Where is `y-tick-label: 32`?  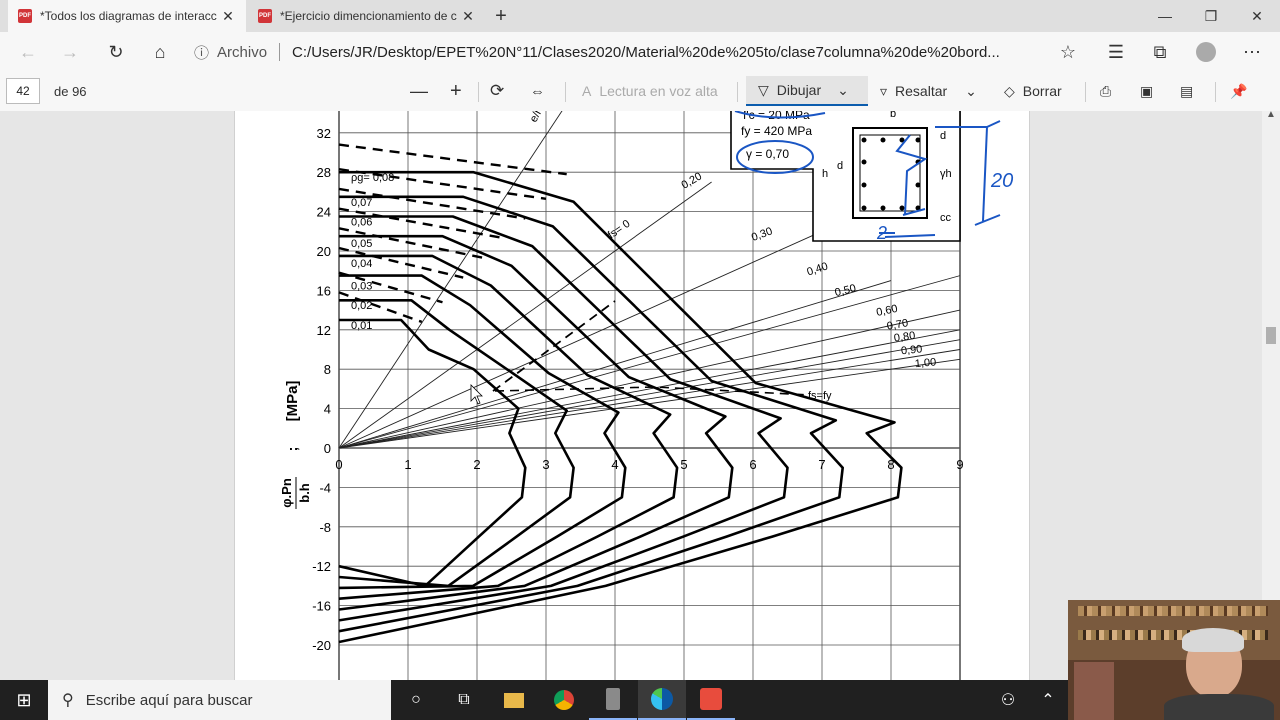 y-tick-label: 32 is located at coordinates (324, 133).